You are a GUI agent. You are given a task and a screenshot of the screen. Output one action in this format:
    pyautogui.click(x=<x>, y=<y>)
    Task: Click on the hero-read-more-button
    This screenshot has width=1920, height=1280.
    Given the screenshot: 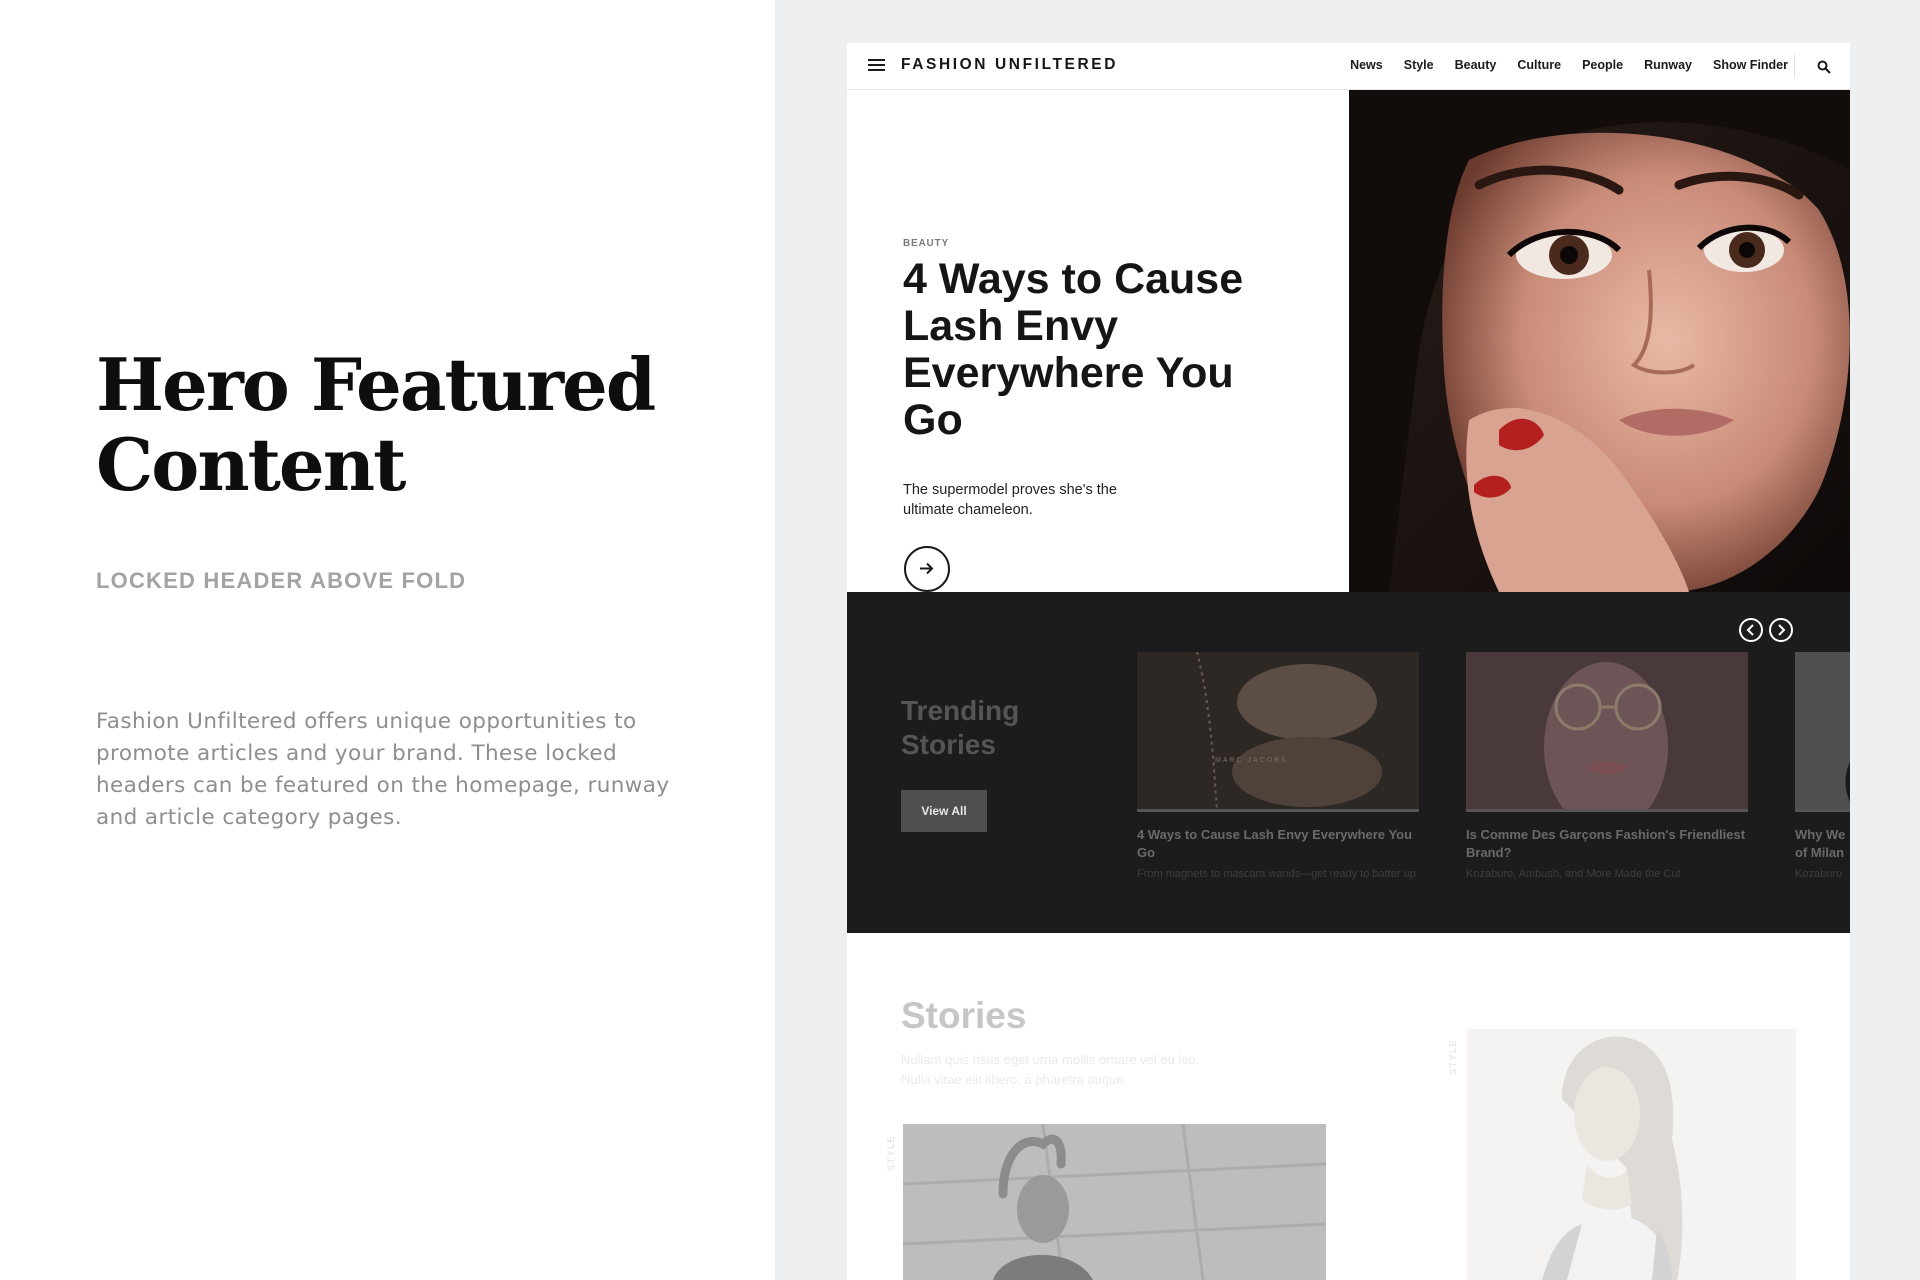 What is the action you would take?
    pyautogui.click(x=927, y=569)
    